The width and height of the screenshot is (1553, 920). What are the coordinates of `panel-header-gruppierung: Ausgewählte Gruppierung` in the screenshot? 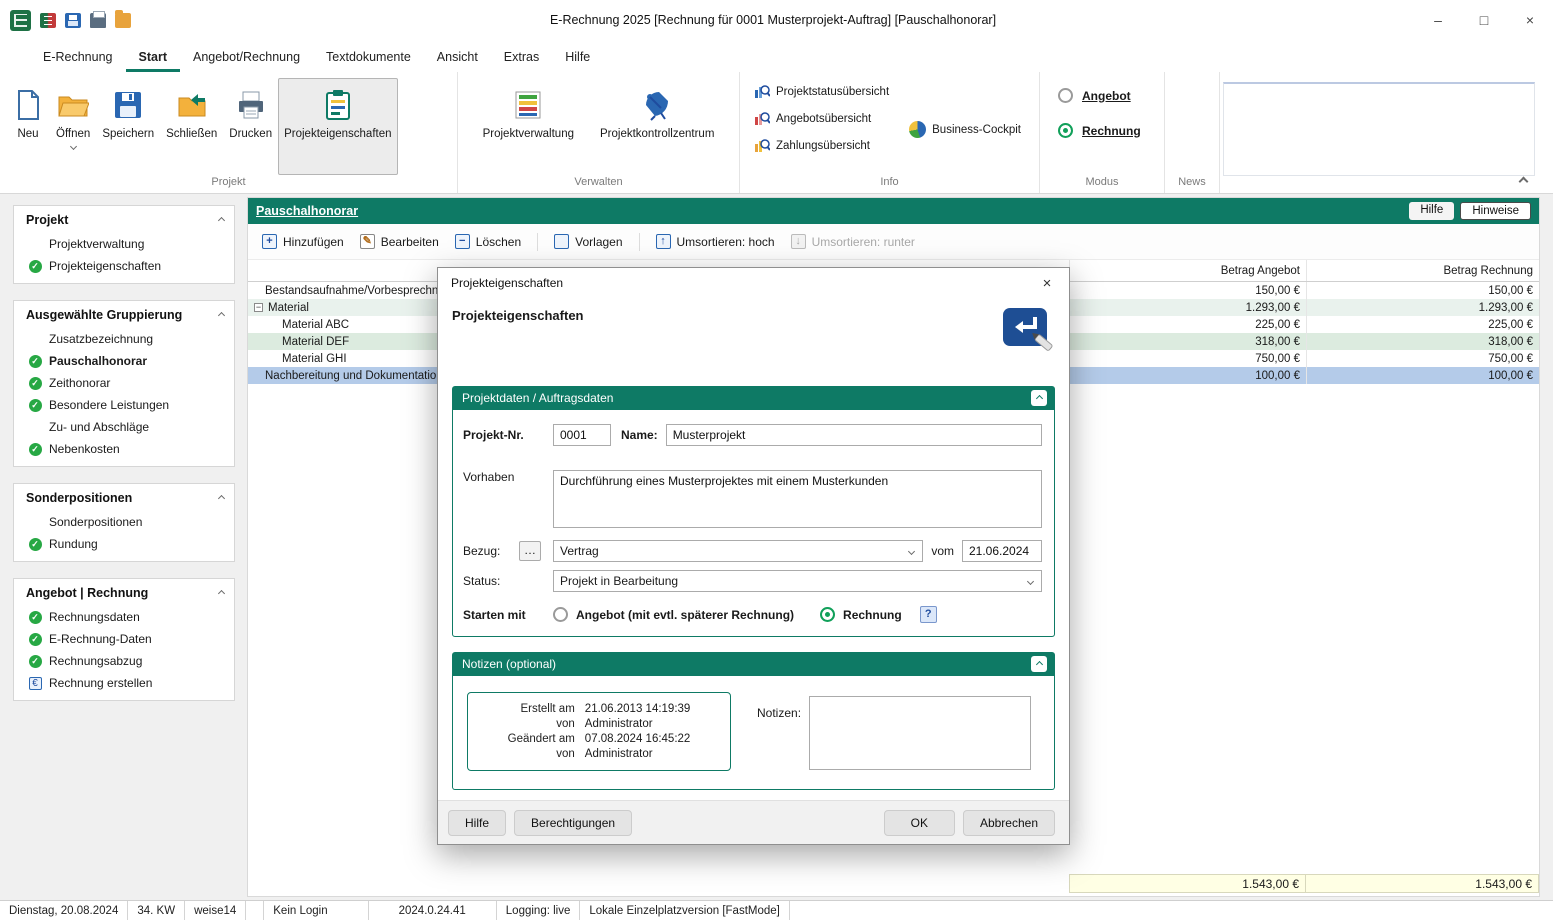 It's located at (124, 314).